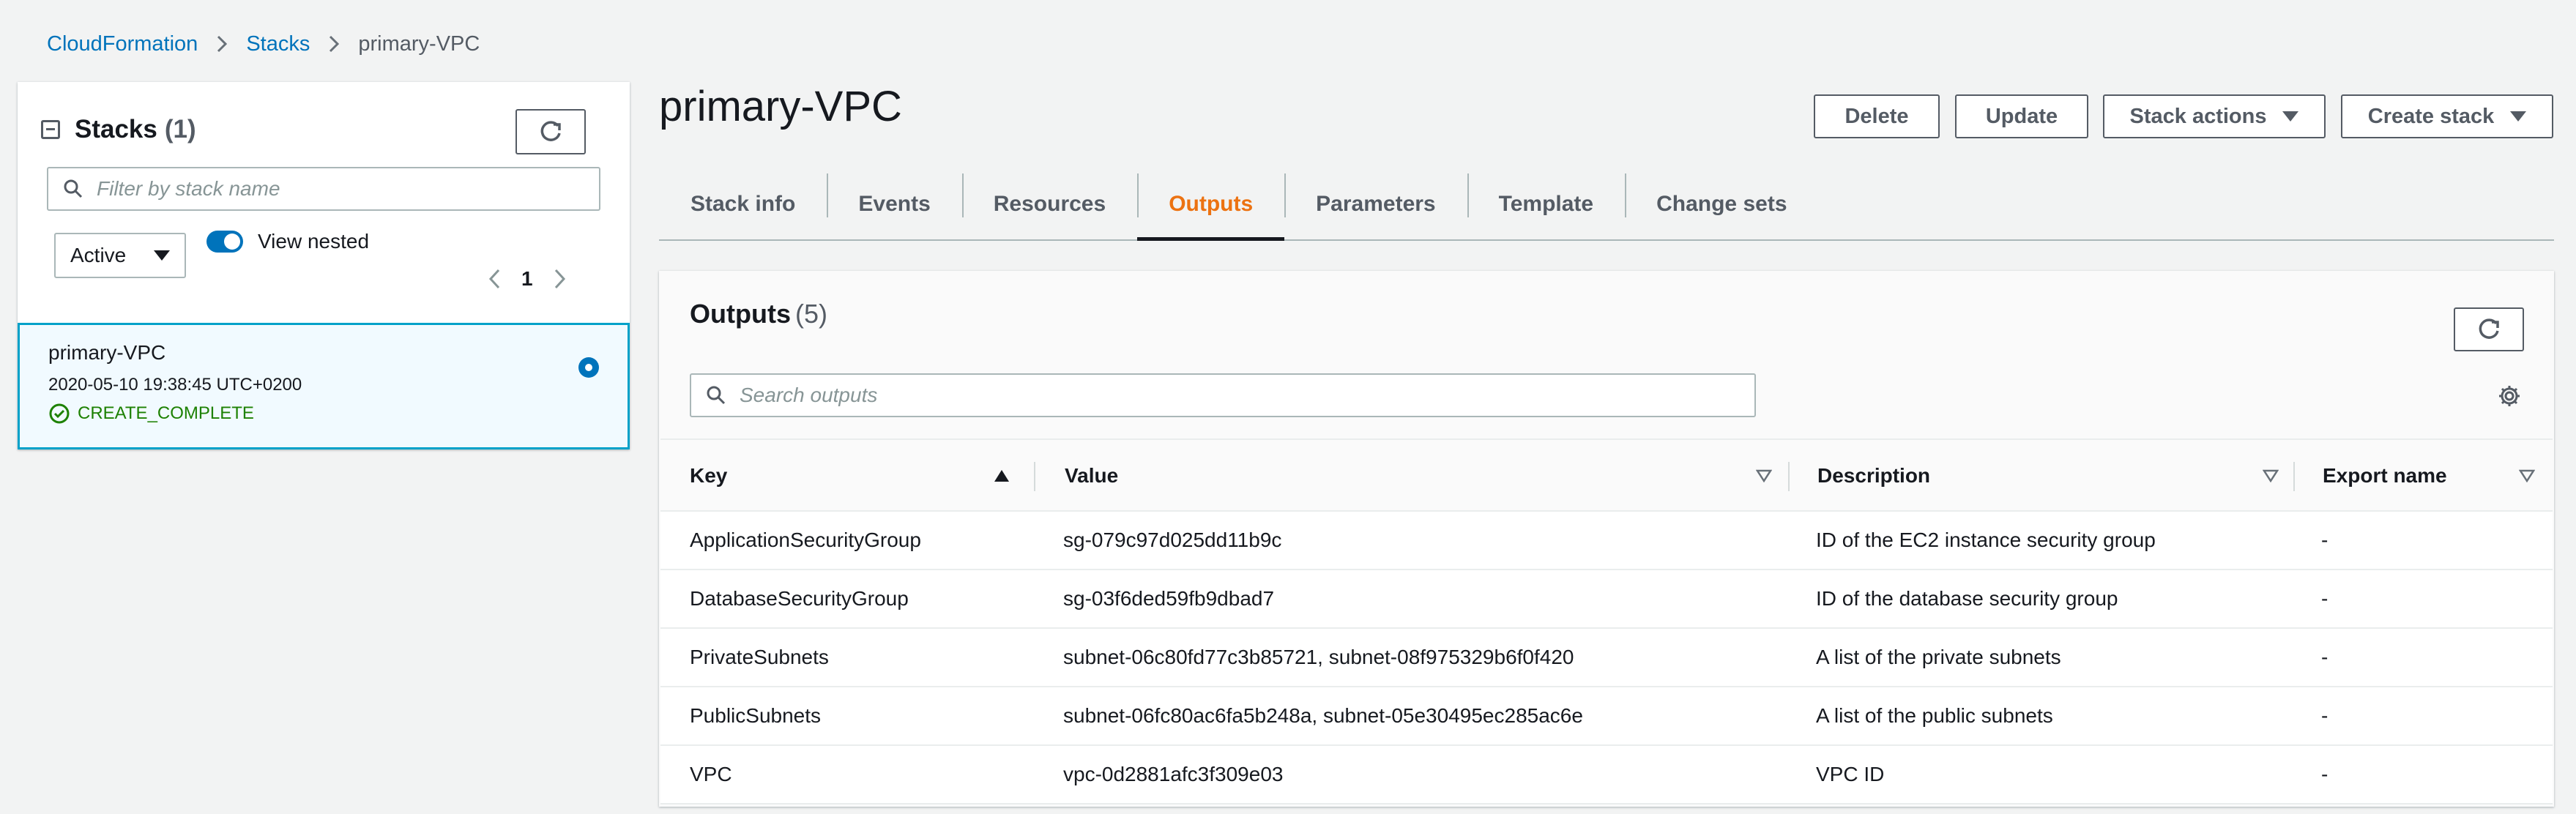  Describe the element at coordinates (709, 475) in the screenshot. I see `column-key-label: Key` at that location.